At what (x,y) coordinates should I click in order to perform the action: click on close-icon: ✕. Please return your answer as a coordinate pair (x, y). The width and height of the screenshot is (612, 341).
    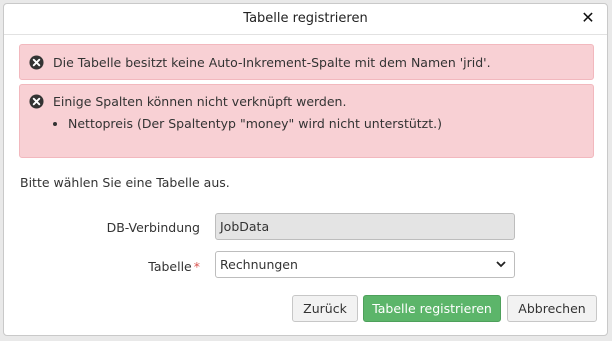
    Looking at the image, I should click on (588, 18).